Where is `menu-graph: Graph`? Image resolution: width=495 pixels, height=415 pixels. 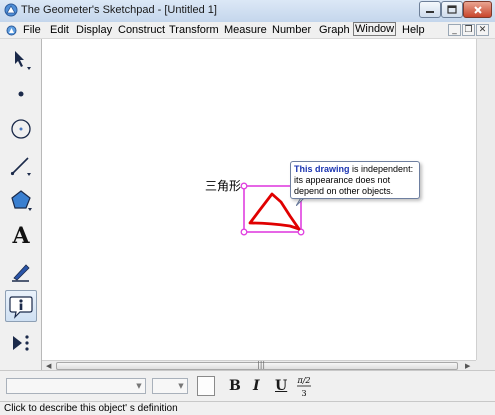
menu-graph: Graph is located at coordinates (334, 30).